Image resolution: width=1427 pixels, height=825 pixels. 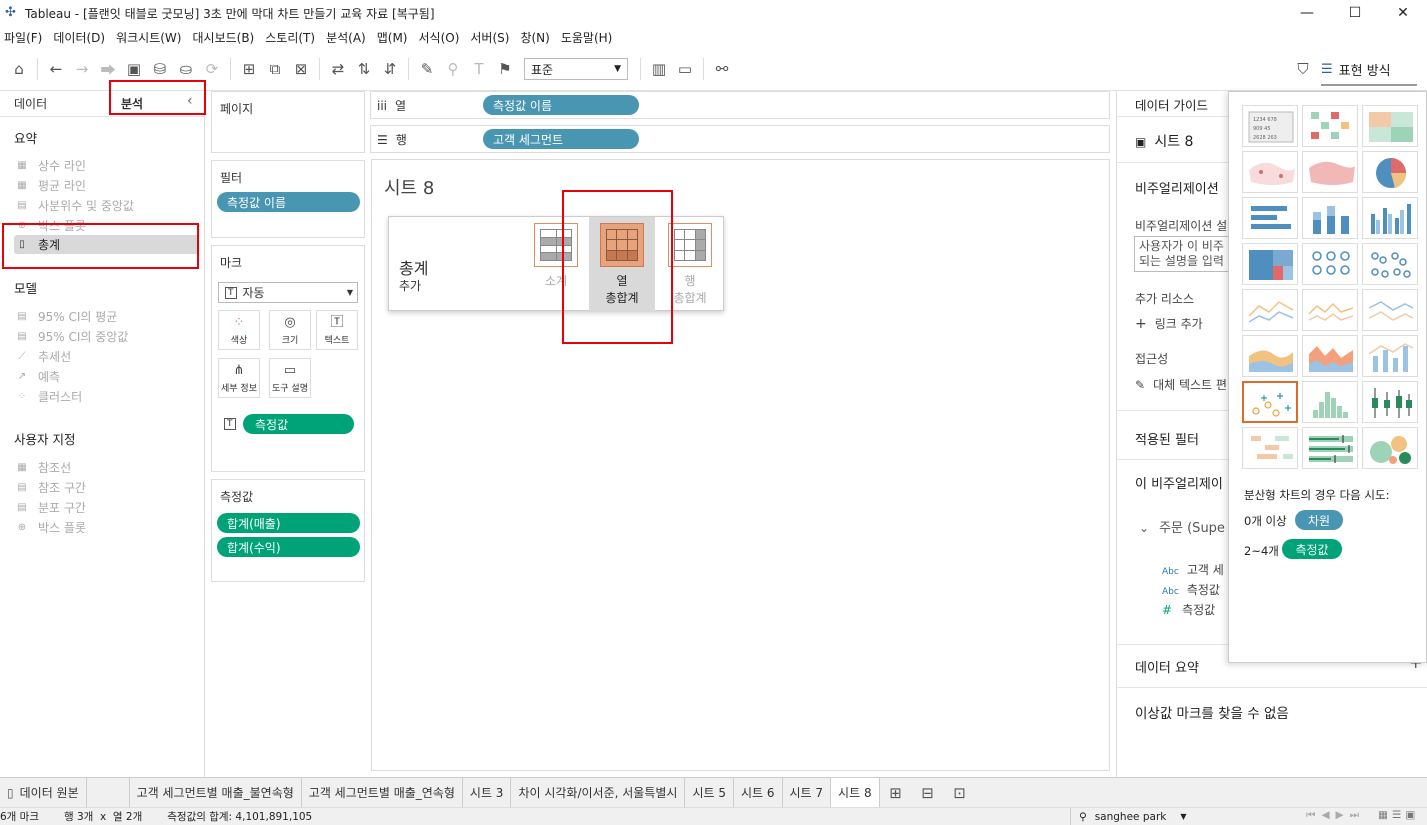 I want to click on new-story-icon: ⊡, so click(x=960, y=793).